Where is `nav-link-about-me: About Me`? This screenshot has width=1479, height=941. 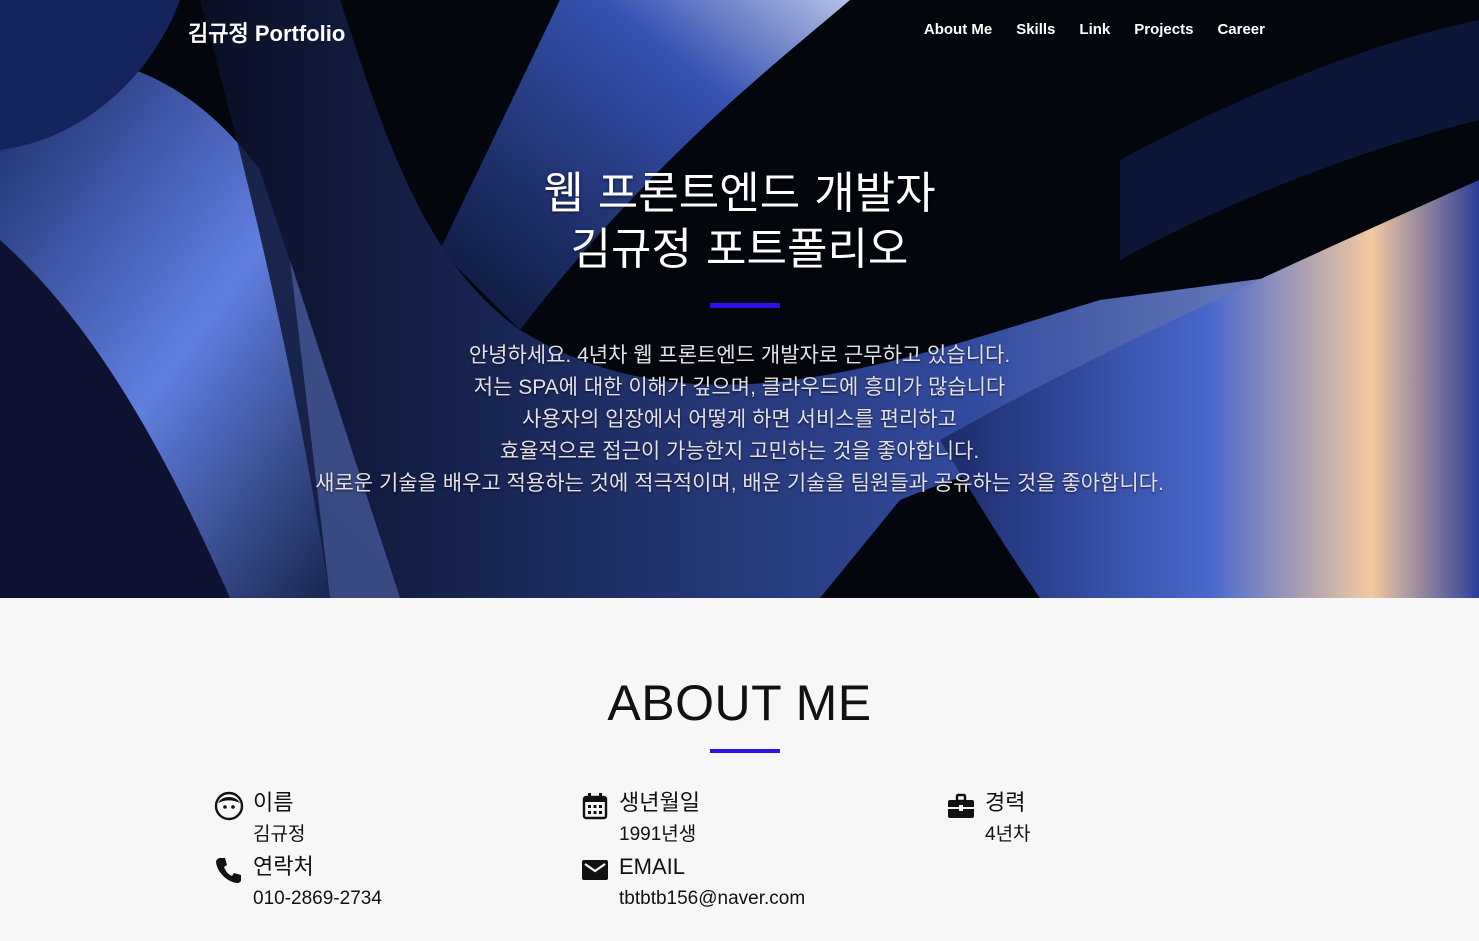
nav-link-about-me: About Me is located at coordinates (958, 29).